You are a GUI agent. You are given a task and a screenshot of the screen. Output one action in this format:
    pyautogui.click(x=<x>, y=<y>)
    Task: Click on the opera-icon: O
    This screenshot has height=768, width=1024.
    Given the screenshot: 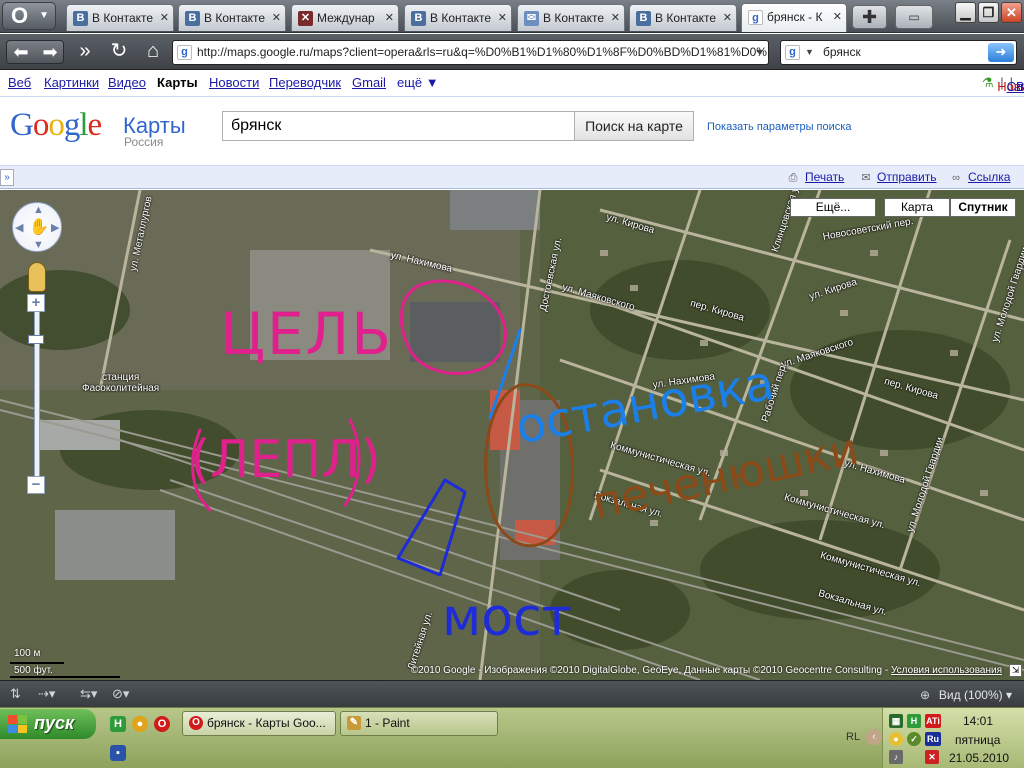 What is the action you would take?
    pyautogui.click(x=196, y=723)
    